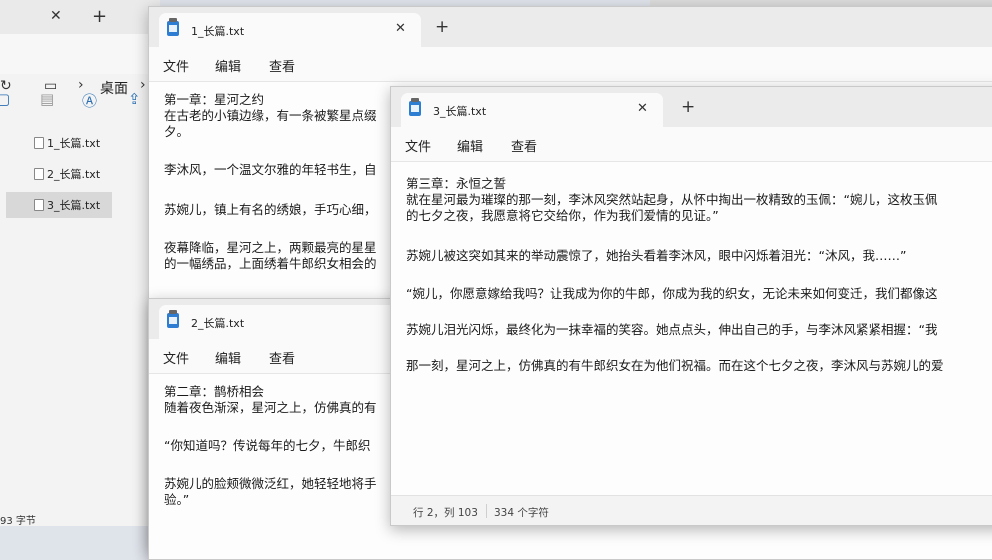 This screenshot has height=560, width=992. What do you see at coordinates (80, 65) in the screenshot?
I see `explorer-address-bar: ↻ ▭ › 桌面 ›` at bounding box center [80, 65].